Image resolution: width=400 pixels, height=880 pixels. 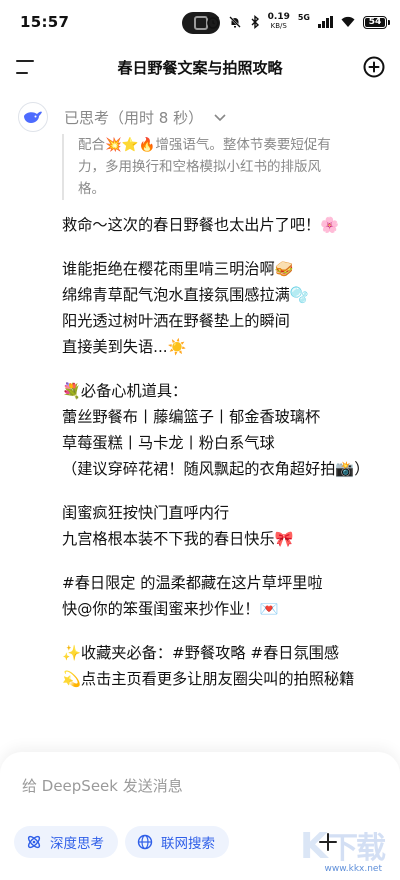 I want to click on bluetooth-icon, so click(x=255, y=22).